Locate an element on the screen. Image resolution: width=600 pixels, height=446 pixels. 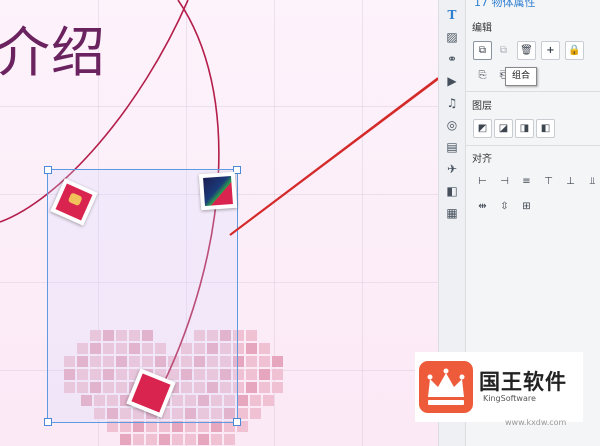
tooltip: 组合 is located at coordinates (521, 76).